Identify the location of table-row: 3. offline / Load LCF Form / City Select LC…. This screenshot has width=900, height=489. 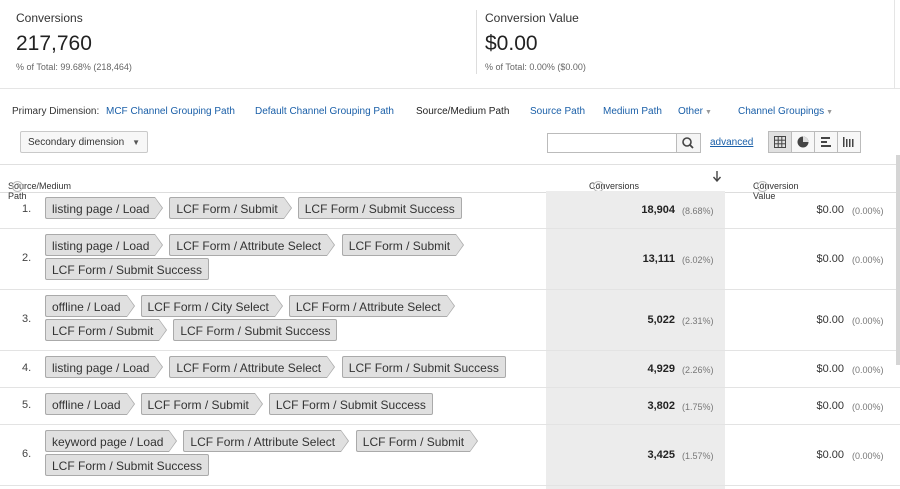
(450, 320).